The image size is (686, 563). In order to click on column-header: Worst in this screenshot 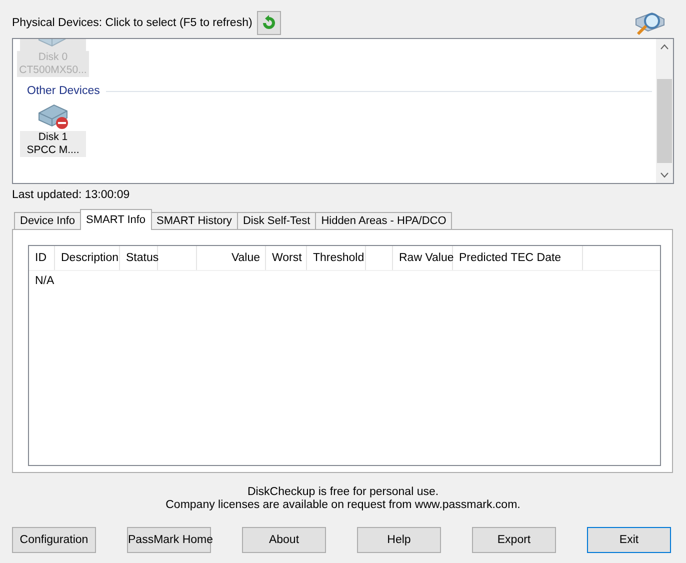, I will do `click(286, 258)`.